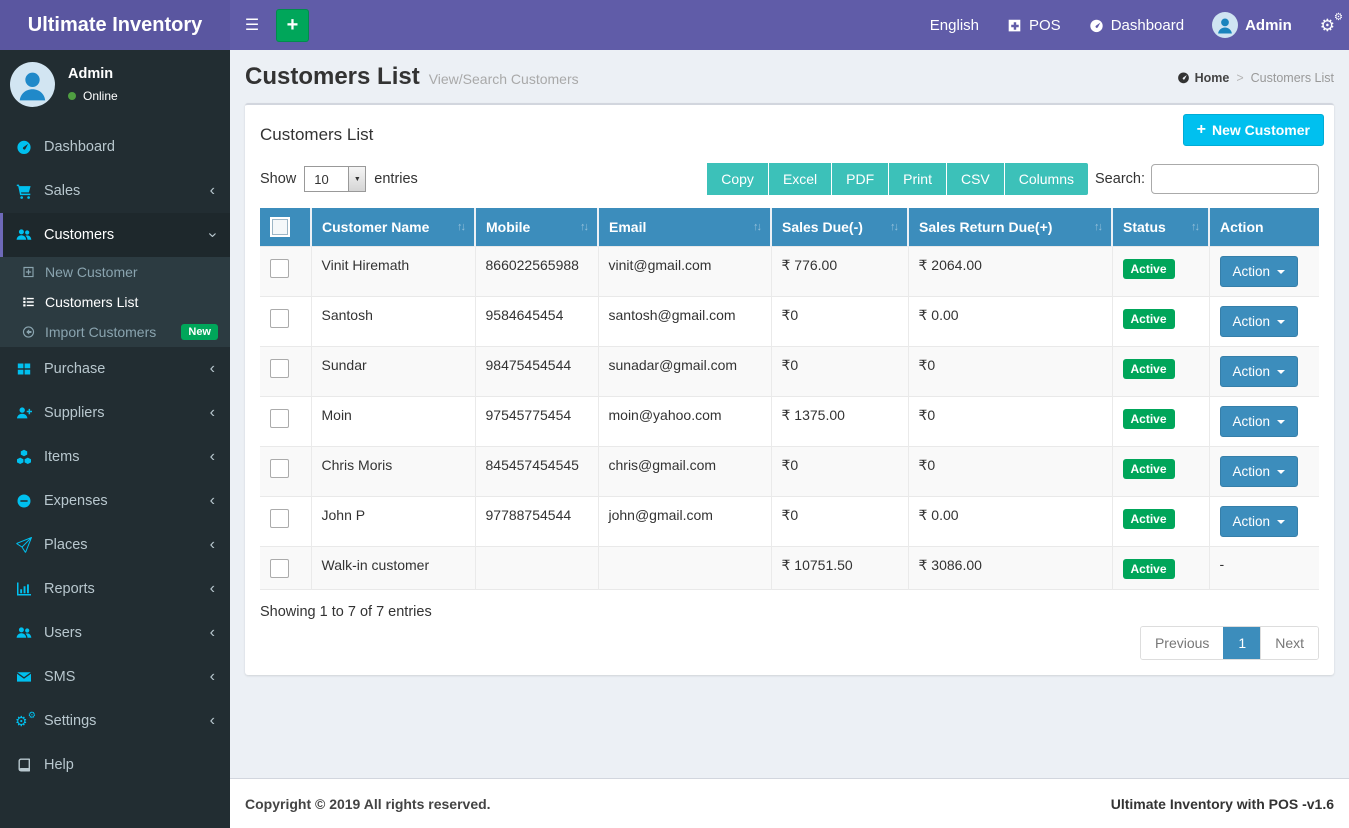 This screenshot has height=828, width=1349. I want to click on export-button: PDF, so click(860, 179).